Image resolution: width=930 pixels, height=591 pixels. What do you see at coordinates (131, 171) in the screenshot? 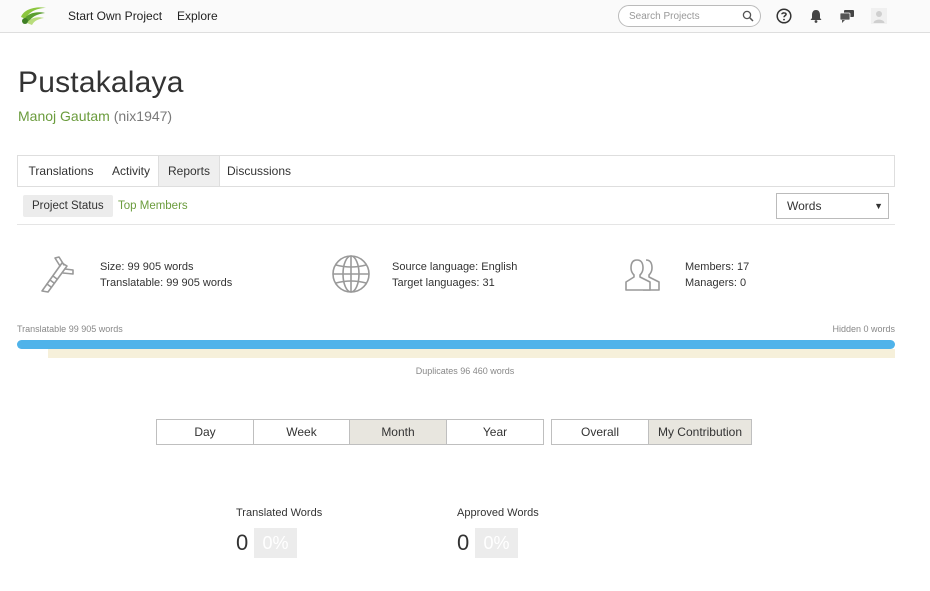
I see `tab-activity: Activity` at bounding box center [131, 171].